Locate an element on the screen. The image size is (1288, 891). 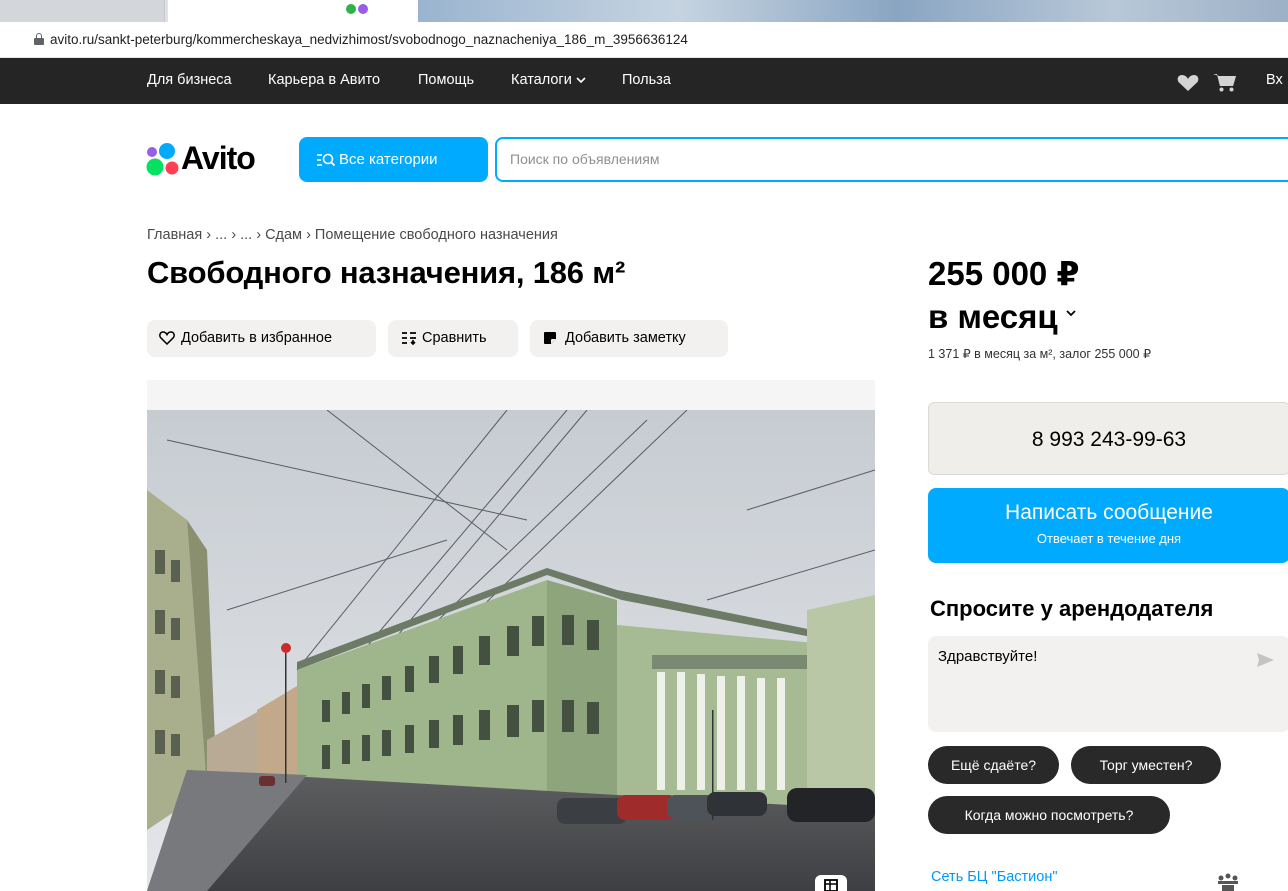
quick-reply-chip: Ещё сдаёте? is located at coordinates (993, 765).